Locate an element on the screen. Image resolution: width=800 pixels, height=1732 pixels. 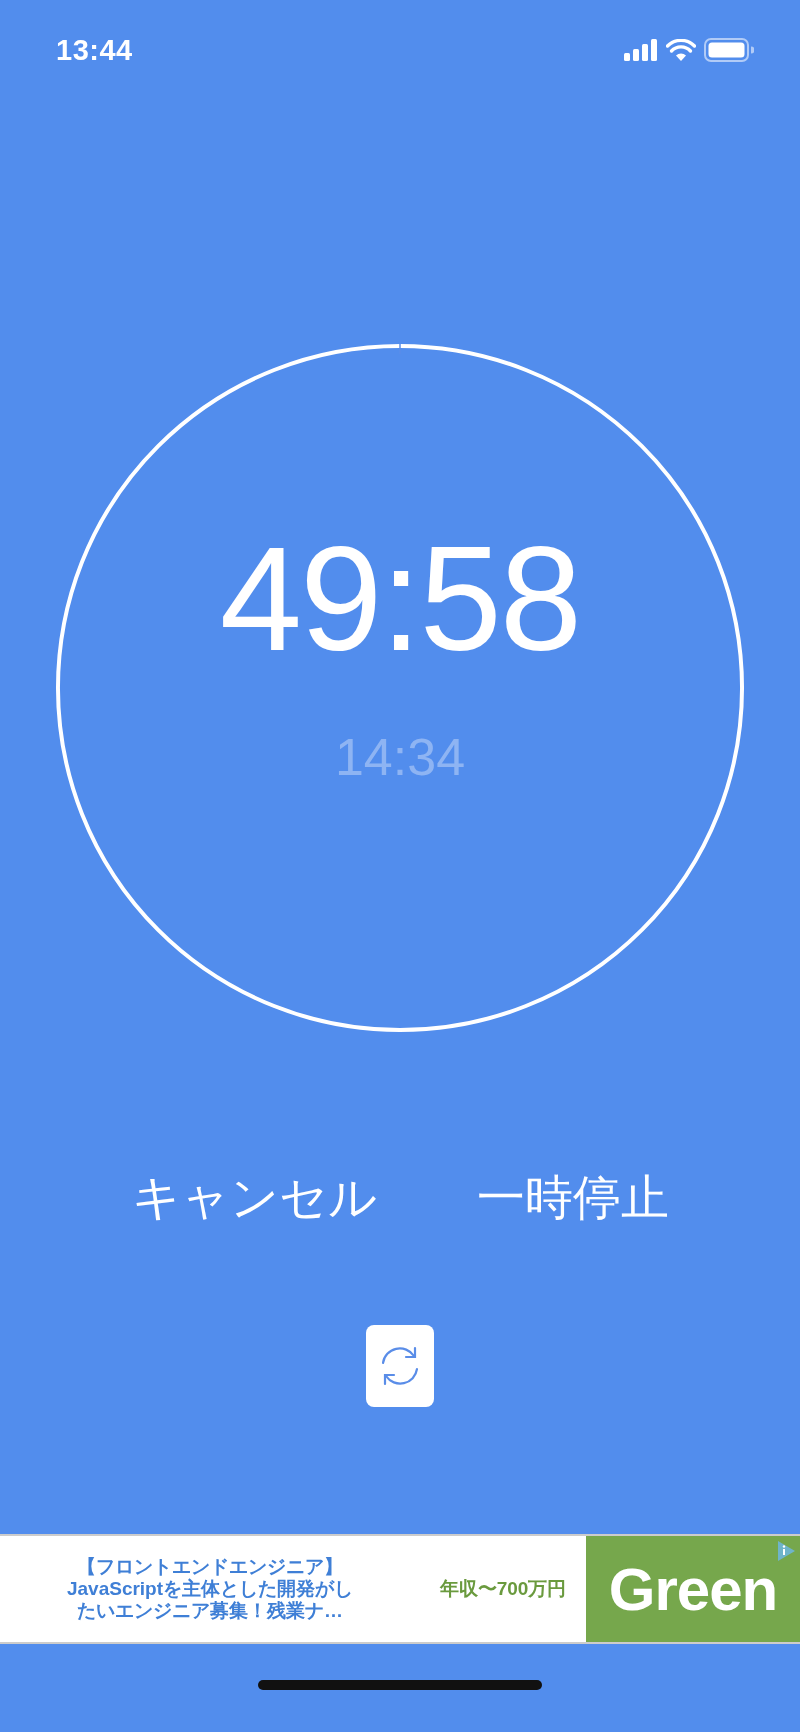
ad-salary: 年収〜700万円 is located at coordinates (503, 1589).